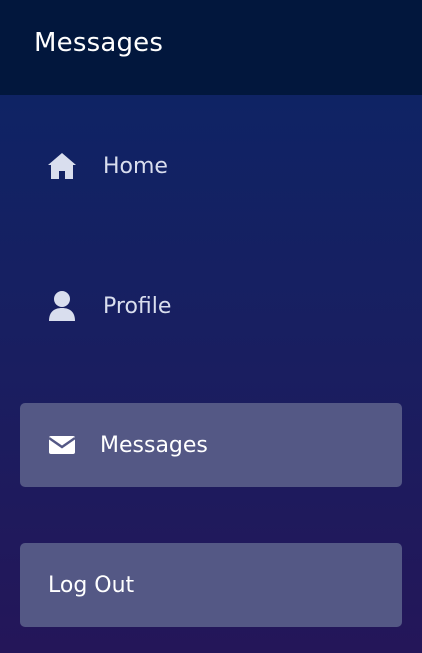 The width and height of the screenshot is (422, 653). Describe the element at coordinates (135, 166) in the screenshot. I see `nav-item-label: Home` at that location.